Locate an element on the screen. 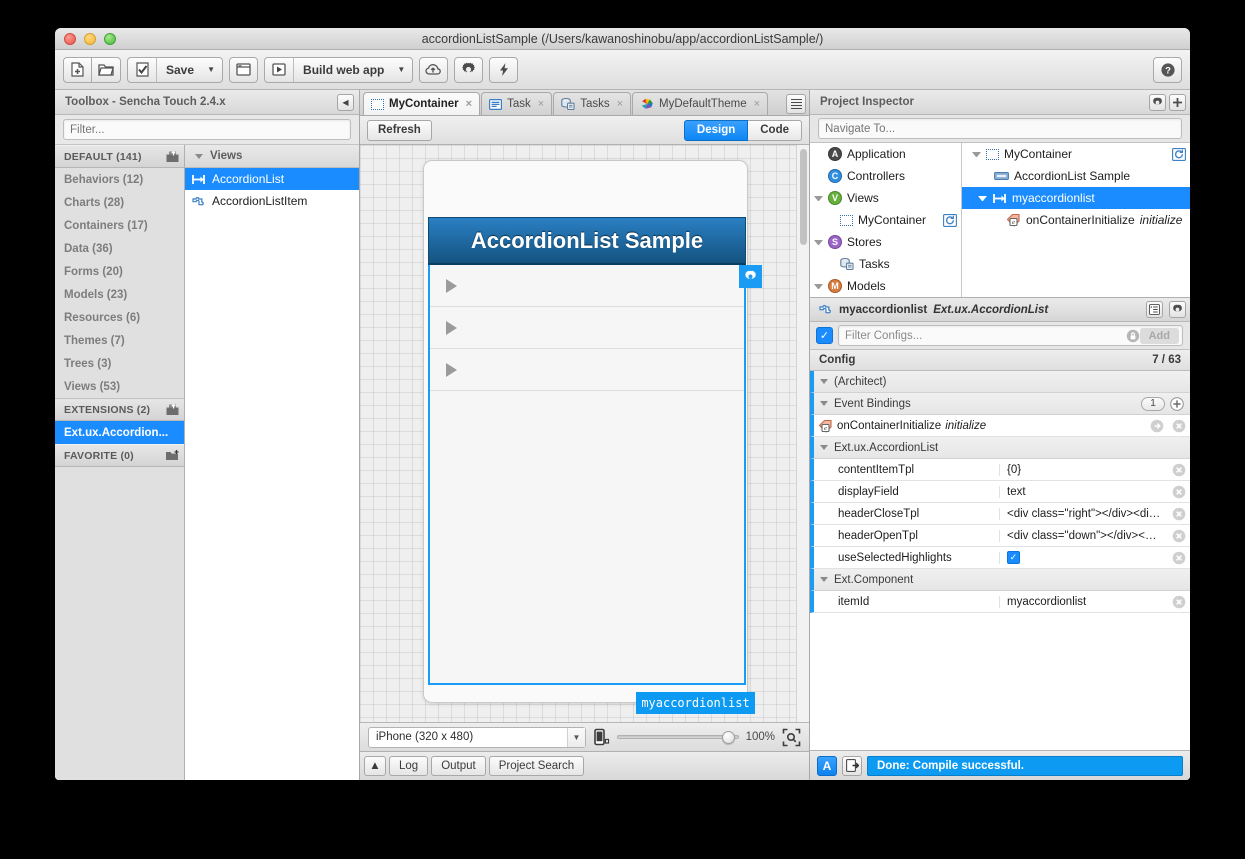 The height and width of the screenshot is (859, 1245). palette-group-header: Views is located at coordinates (272, 156).